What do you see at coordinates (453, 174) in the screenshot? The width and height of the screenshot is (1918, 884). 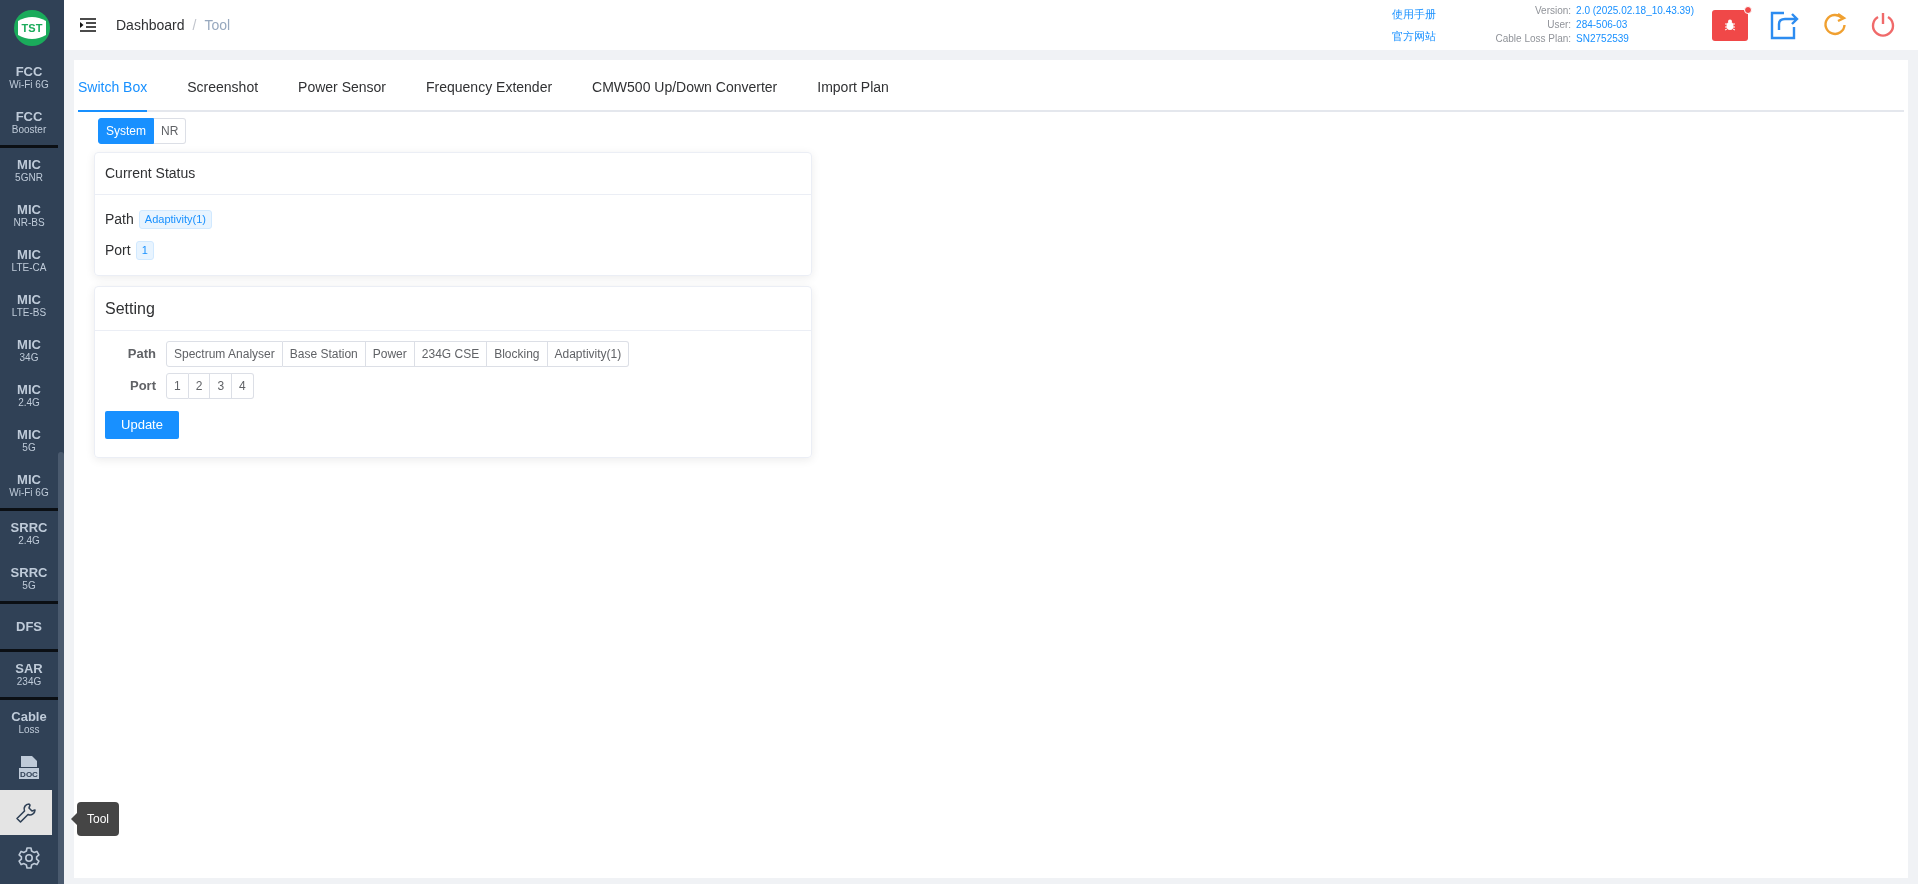 I see `card-title: Current Status` at bounding box center [453, 174].